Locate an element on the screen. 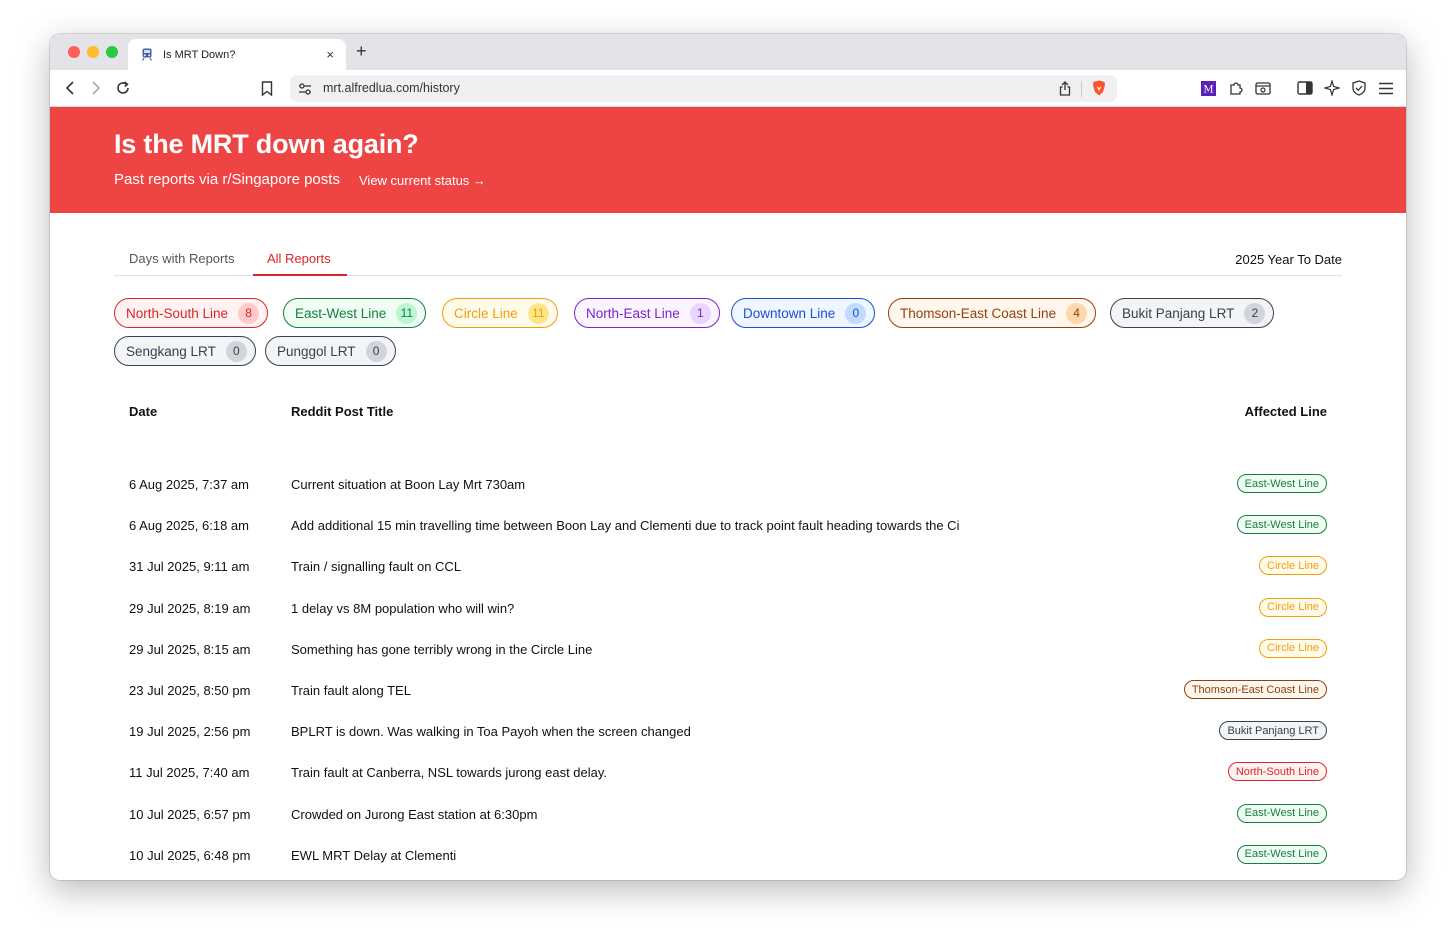 The width and height of the screenshot is (1456, 947). tab-title: Is MRT Down? is located at coordinates (199, 54).